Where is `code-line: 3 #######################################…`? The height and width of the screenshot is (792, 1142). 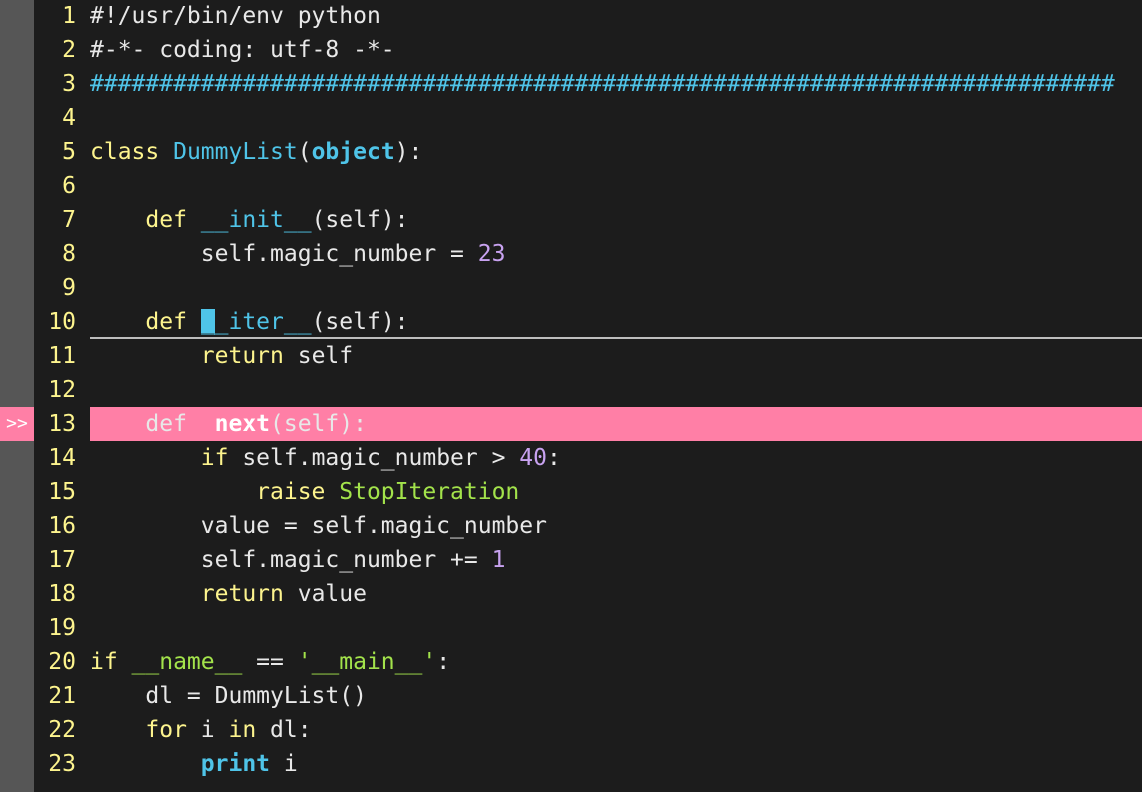
code-line: 3 #######################################… is located at coordinates (571, 84).